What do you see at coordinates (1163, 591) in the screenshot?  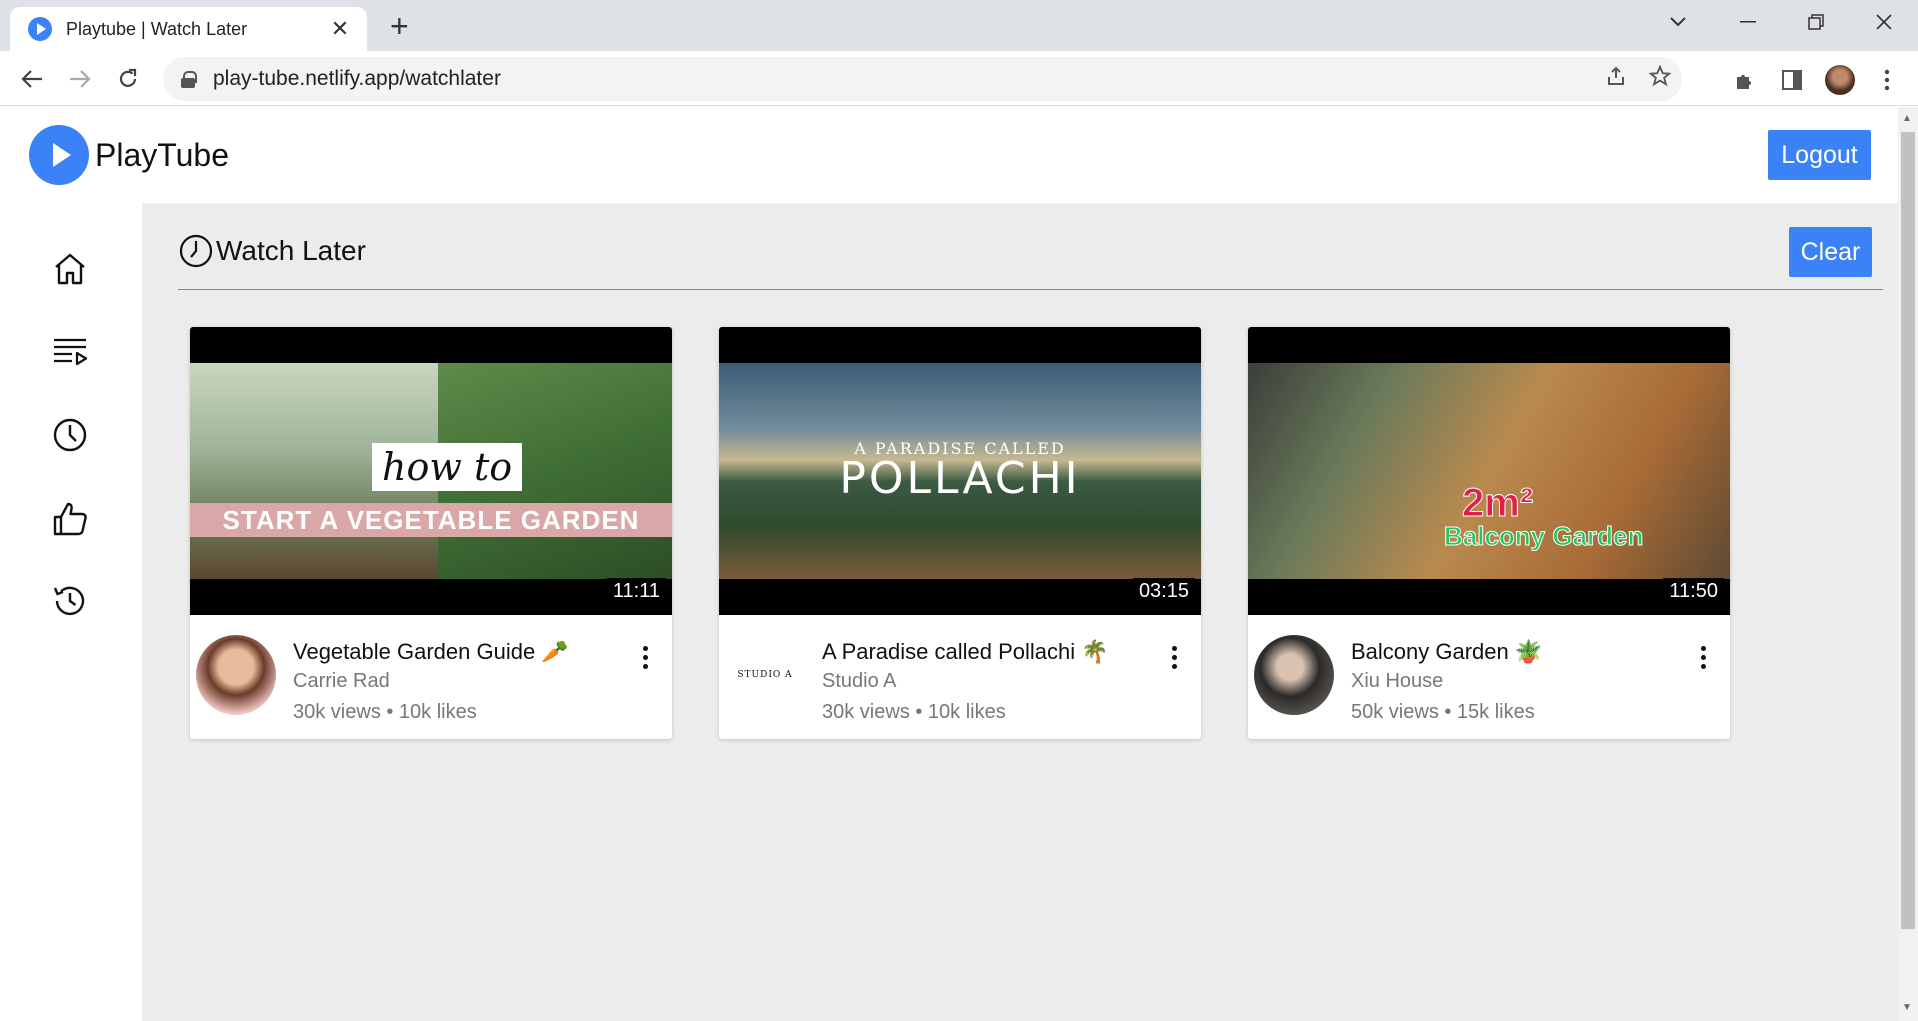 I see `duration-badge: 03:15` at bounding box center [1163, 591].